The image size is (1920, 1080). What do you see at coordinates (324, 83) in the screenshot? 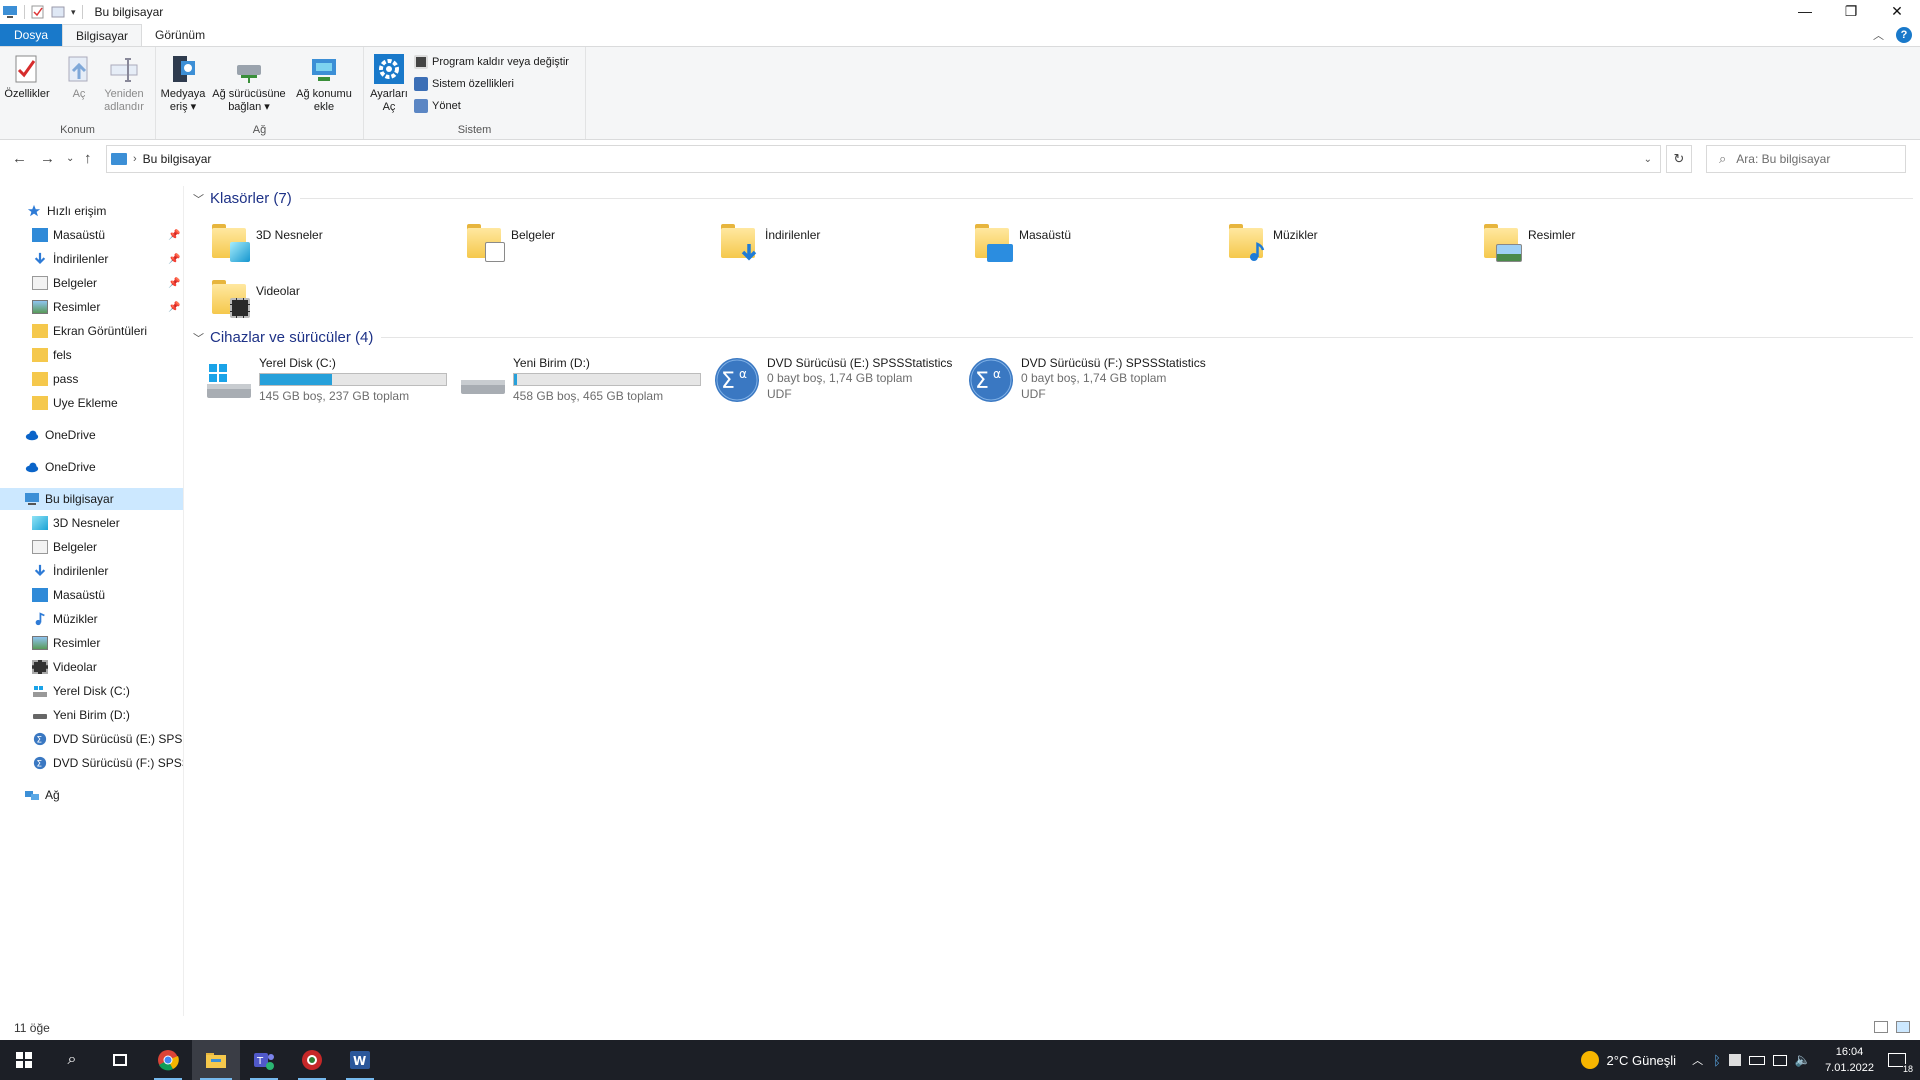
I see `add-network-location-button: Ağ konumu ekle` at bounding box center [324, 83].